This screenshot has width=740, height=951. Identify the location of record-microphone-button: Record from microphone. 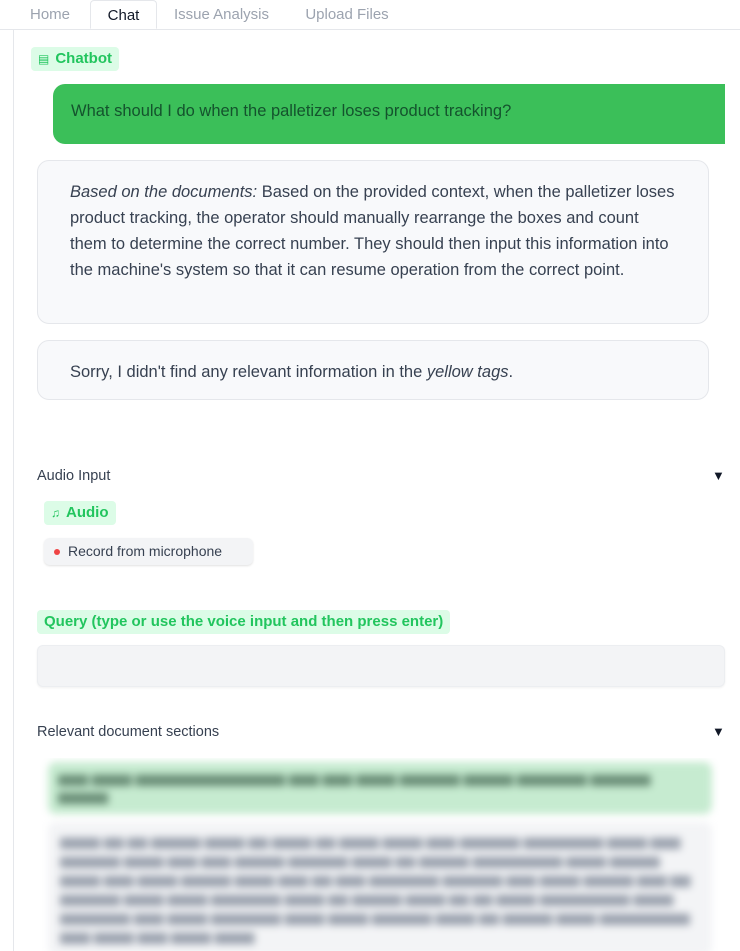
(148, 551).